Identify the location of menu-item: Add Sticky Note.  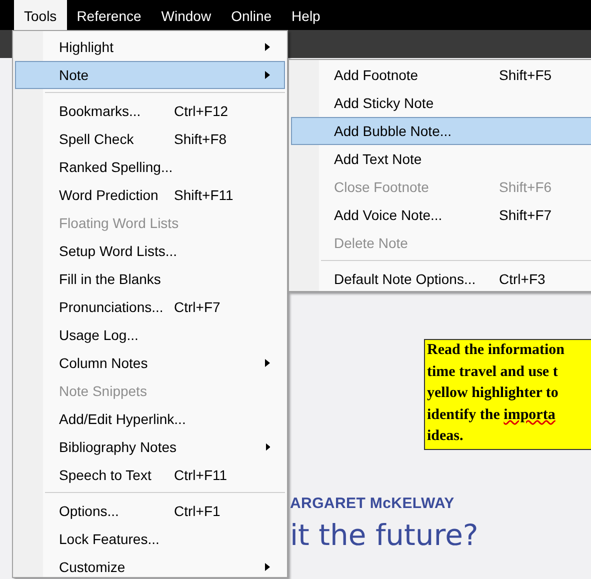
(441, 103).